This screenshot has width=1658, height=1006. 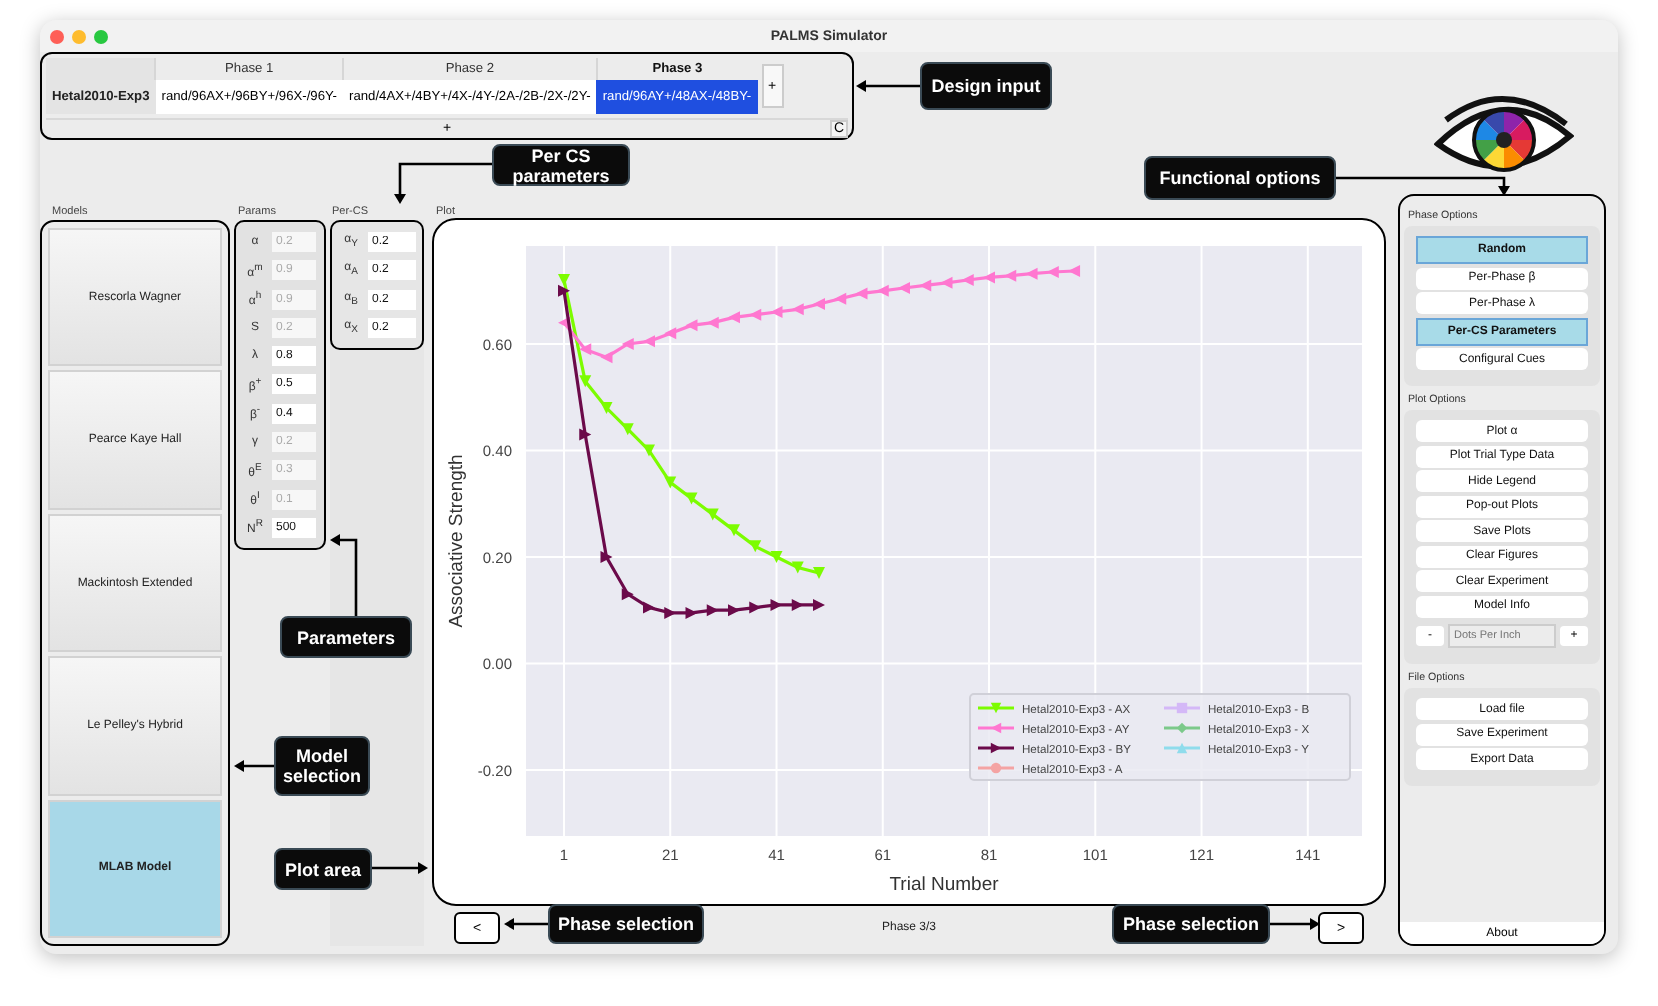 I want to click on zoom-button, so click(x=101, y=36).